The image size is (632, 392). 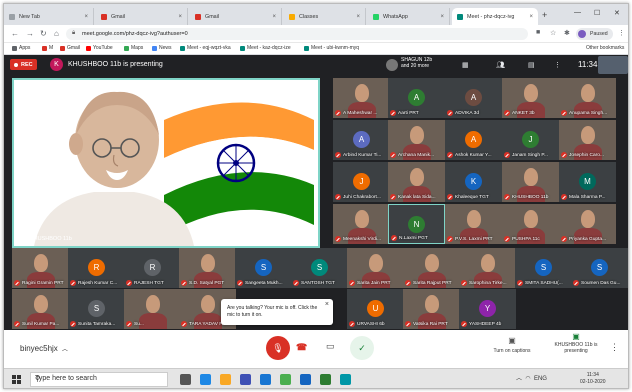 What do you see at coordinates (593, 379) in the screenshot?
I see `taskbar-clock: 11:34 02-10-2020` at bounding box center [593, 379].